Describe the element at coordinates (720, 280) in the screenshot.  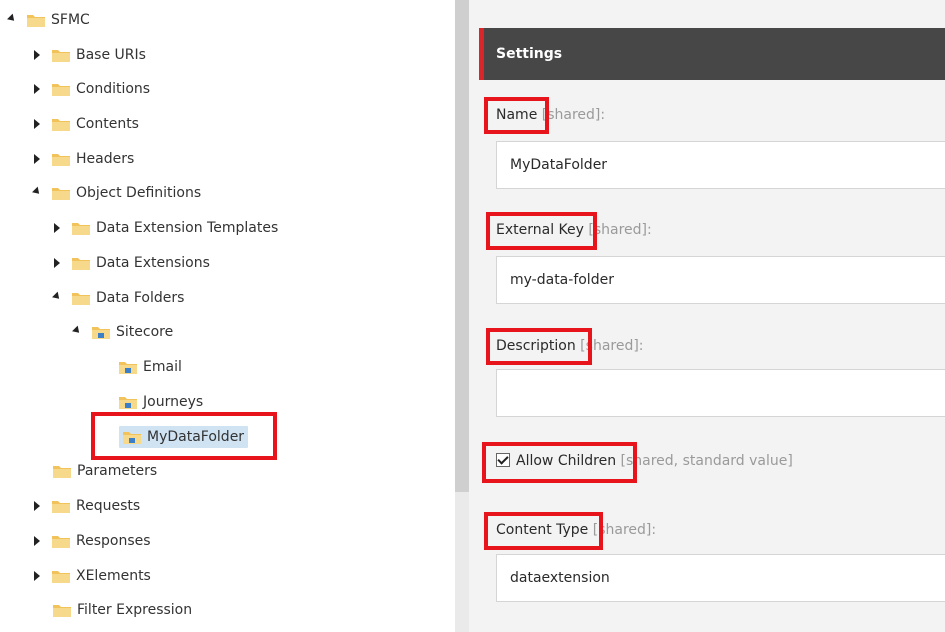
I see `external-key-input: my-data-folder` at that location.